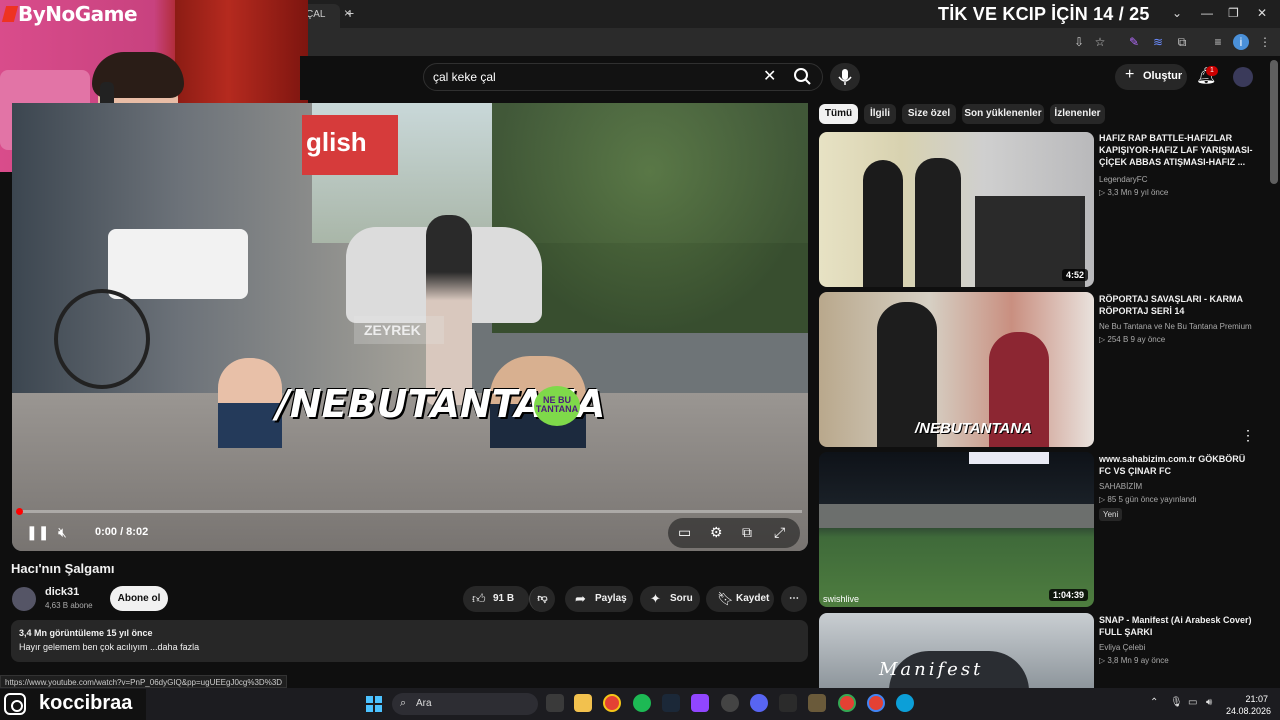 The image size is (1280, 720). Describe the element at coordinates (555, 703) in the screenshot. I see `task-view-icon` at that location.